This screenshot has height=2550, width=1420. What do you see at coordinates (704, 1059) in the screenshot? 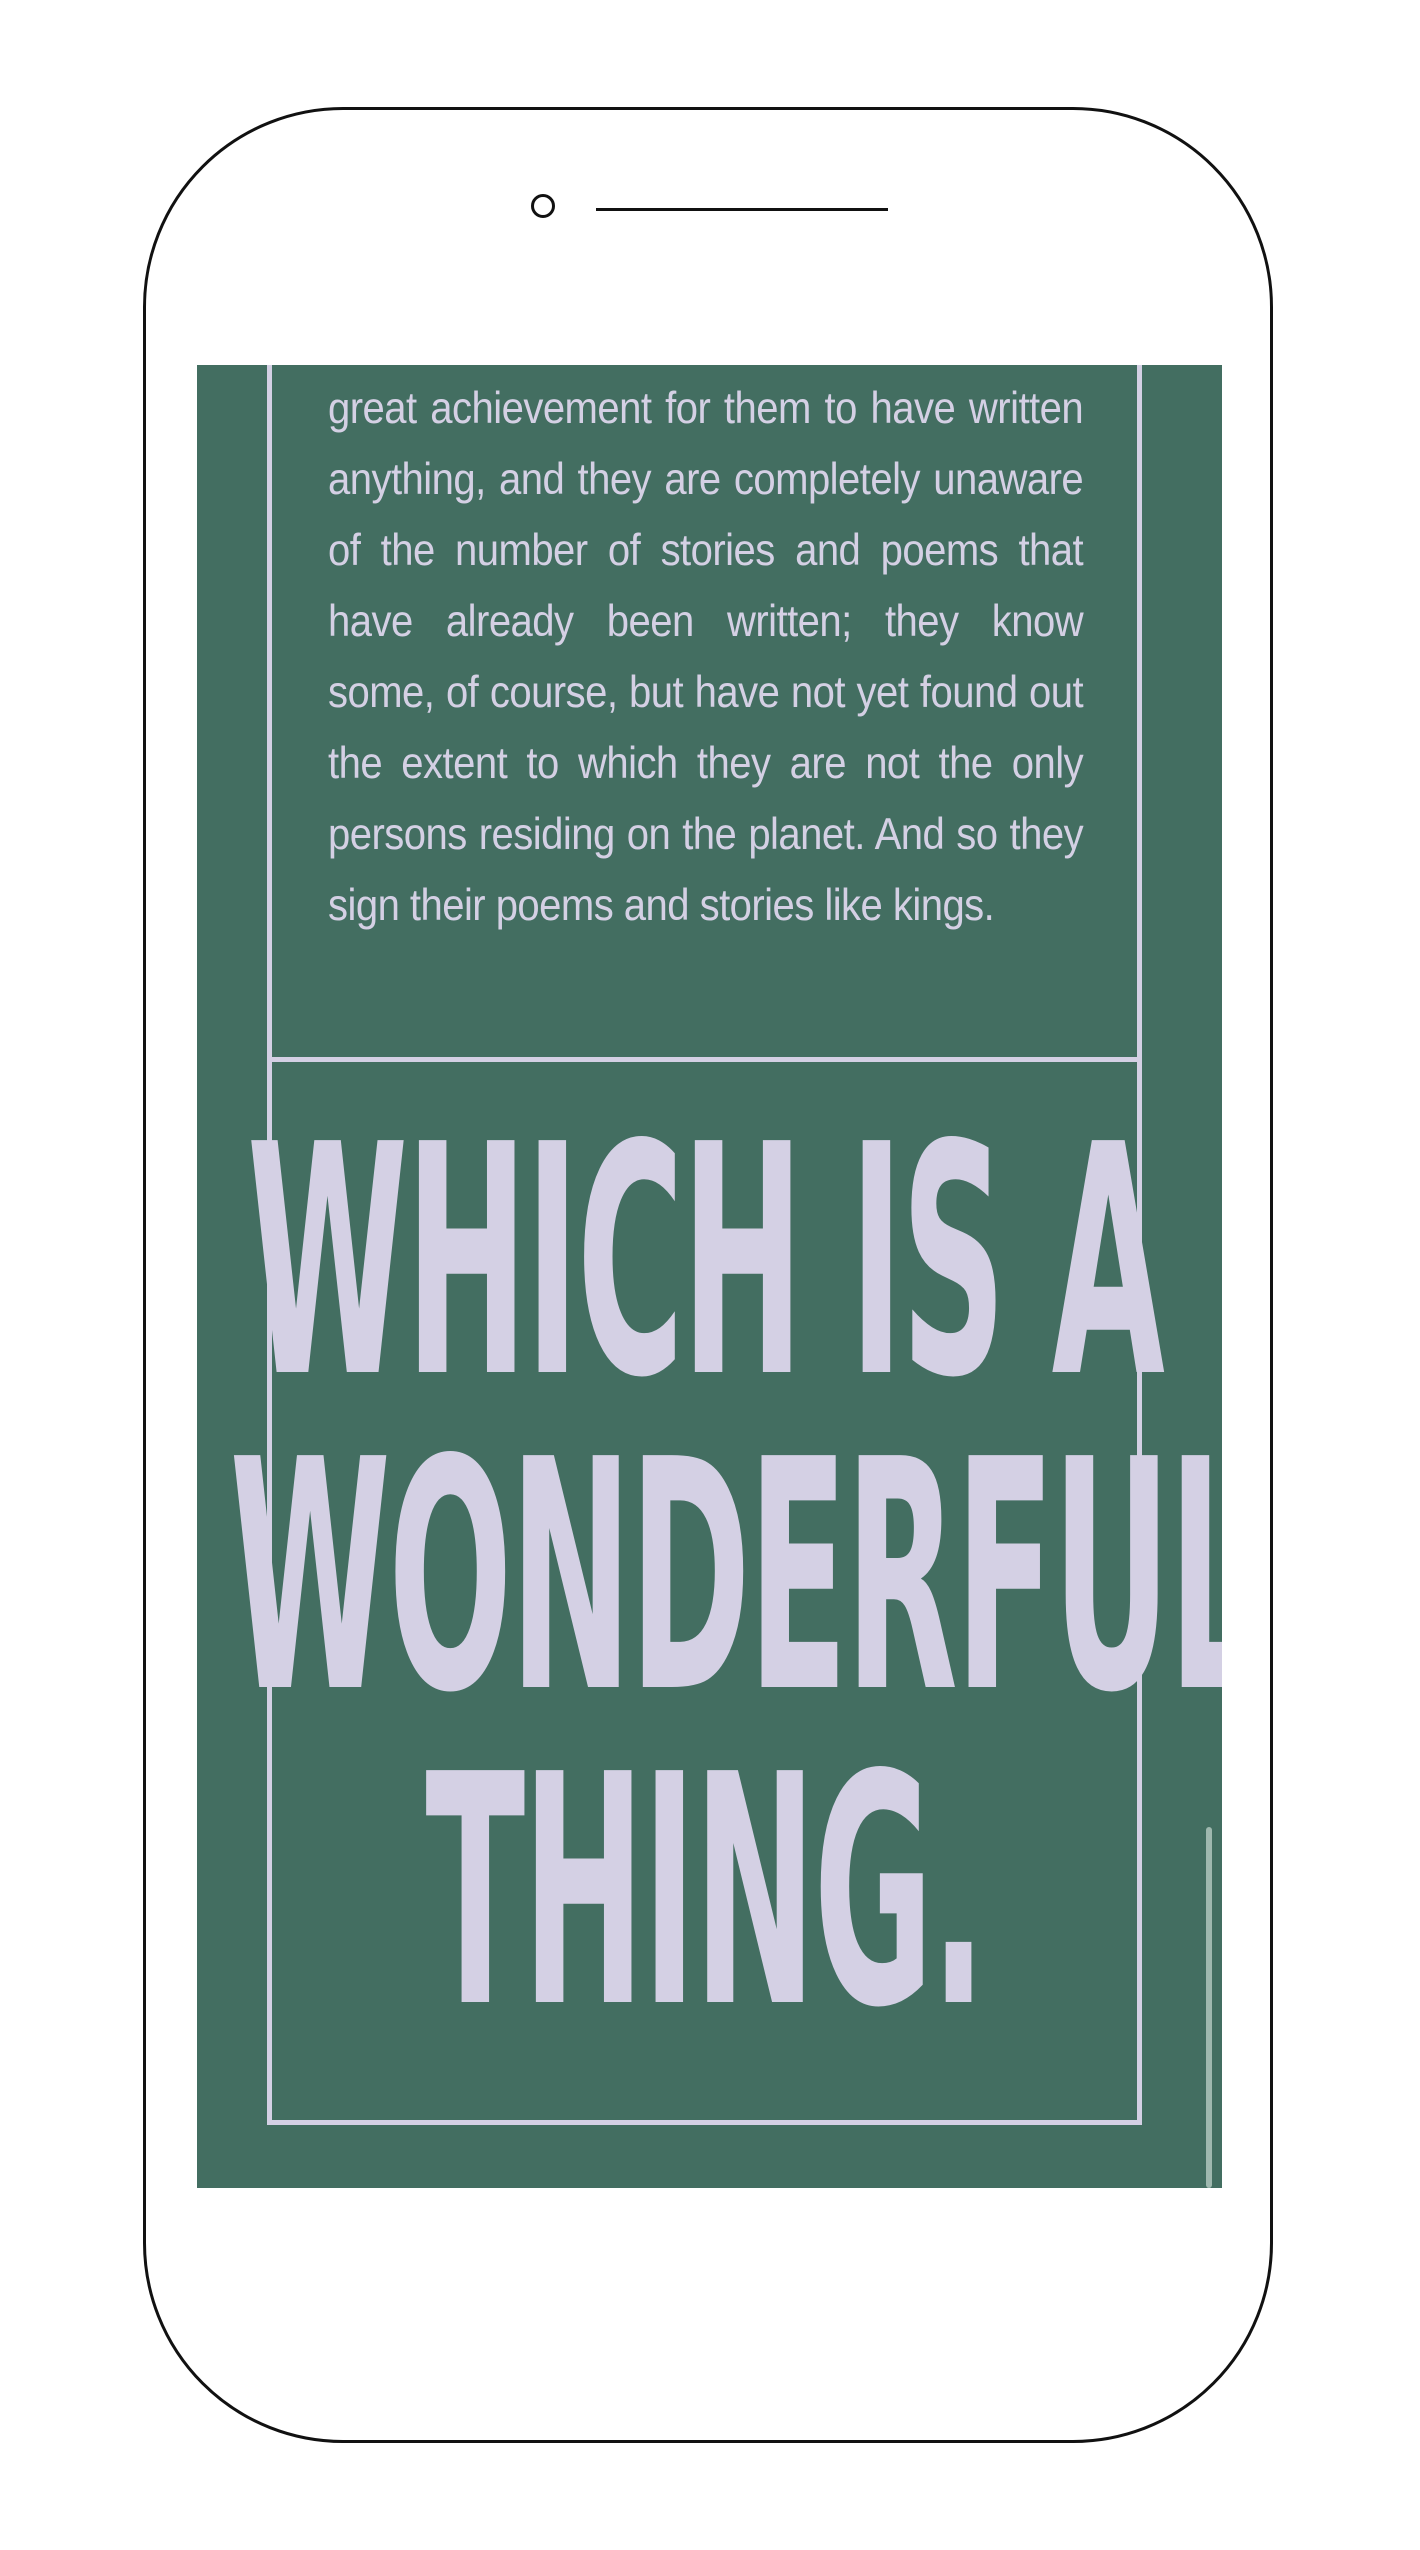
I see `frame-divider` at bounding box center [704, 1059].